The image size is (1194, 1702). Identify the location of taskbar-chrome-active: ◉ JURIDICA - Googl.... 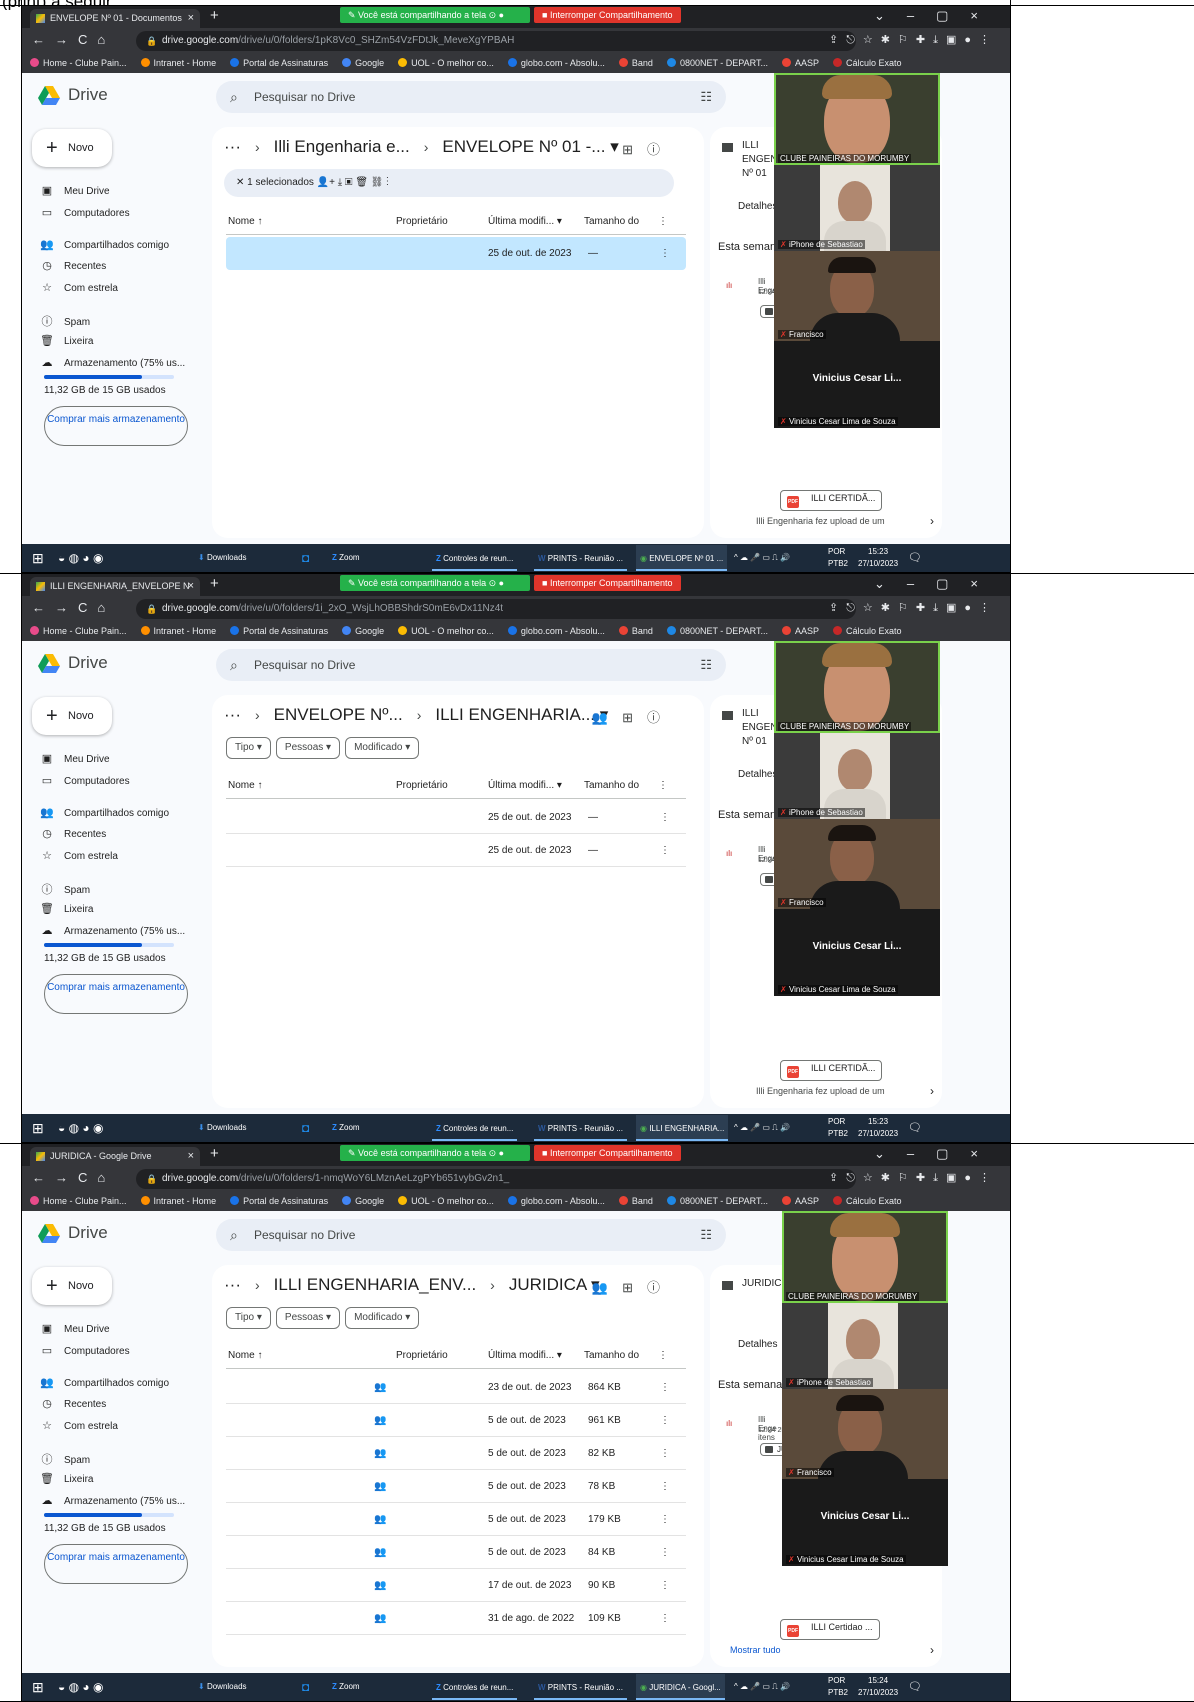
(680, 1687).